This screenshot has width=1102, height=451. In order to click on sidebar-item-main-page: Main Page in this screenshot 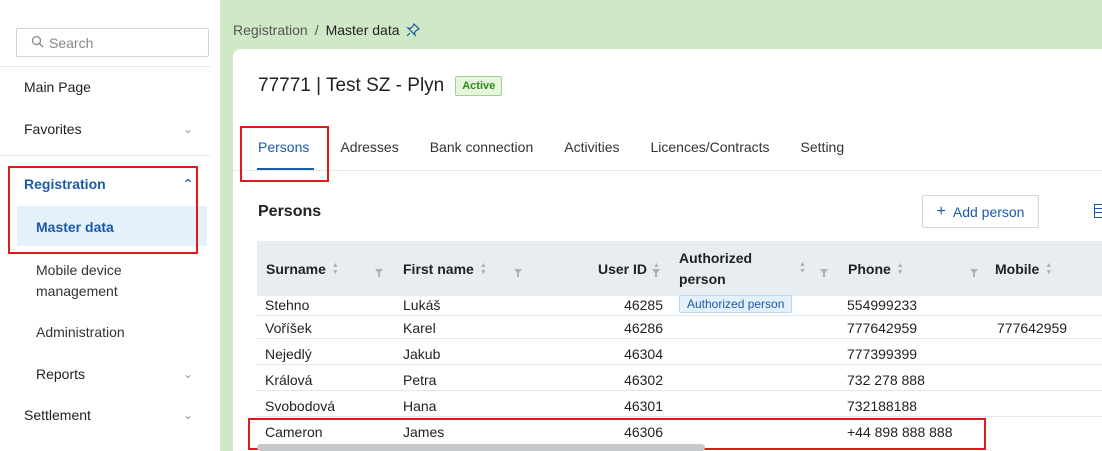, I will do `click(109, 87)`.